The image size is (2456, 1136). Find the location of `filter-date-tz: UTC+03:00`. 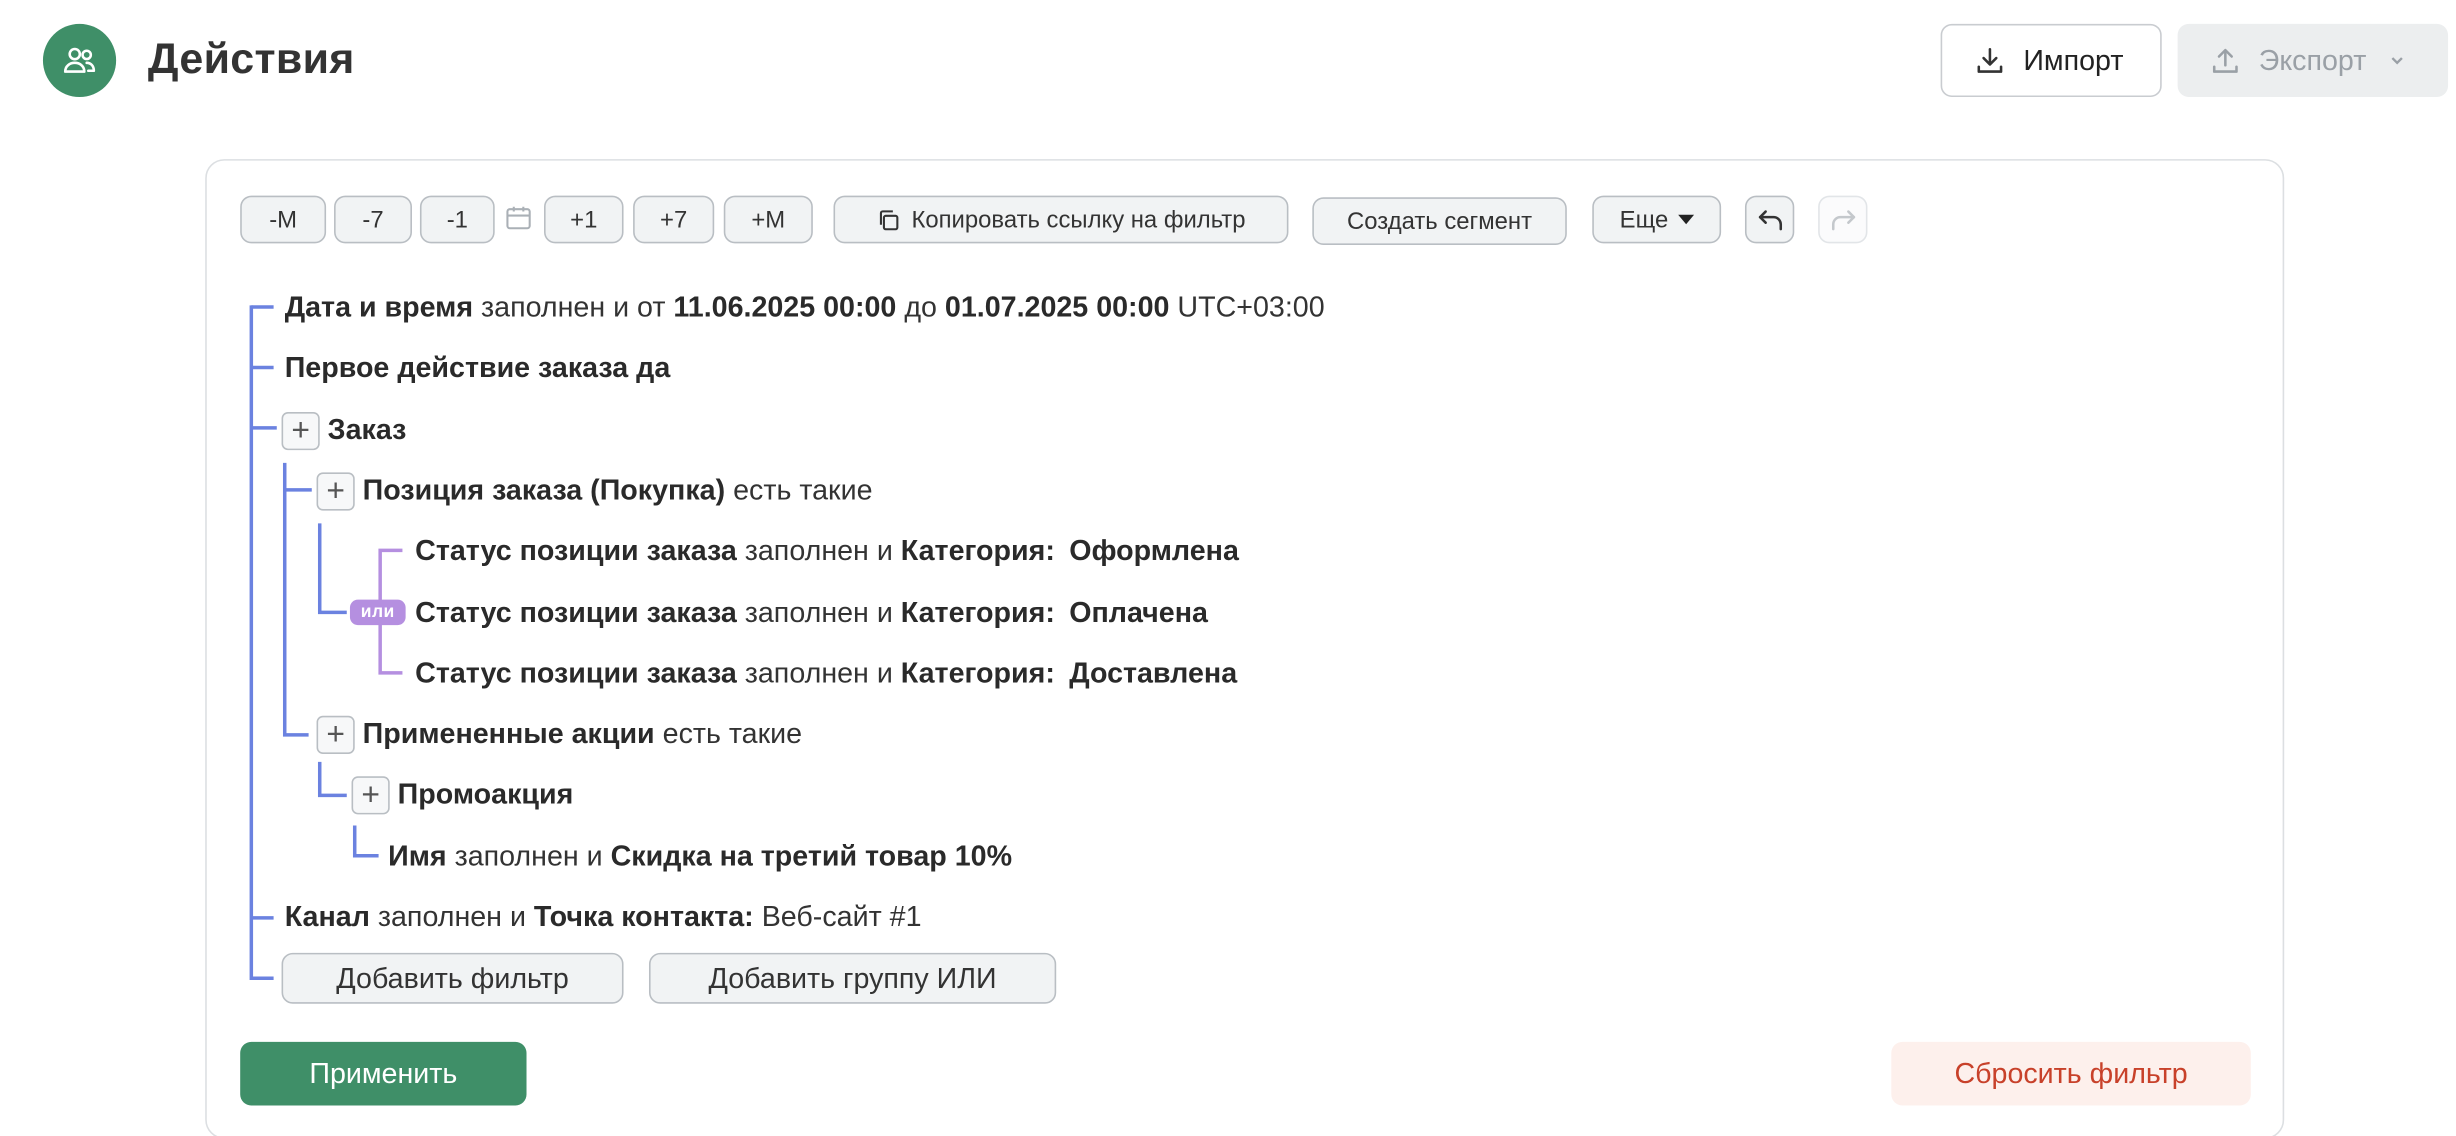

filter-date-tz: UTC+03:00 is located at coordinates (1251, 307).